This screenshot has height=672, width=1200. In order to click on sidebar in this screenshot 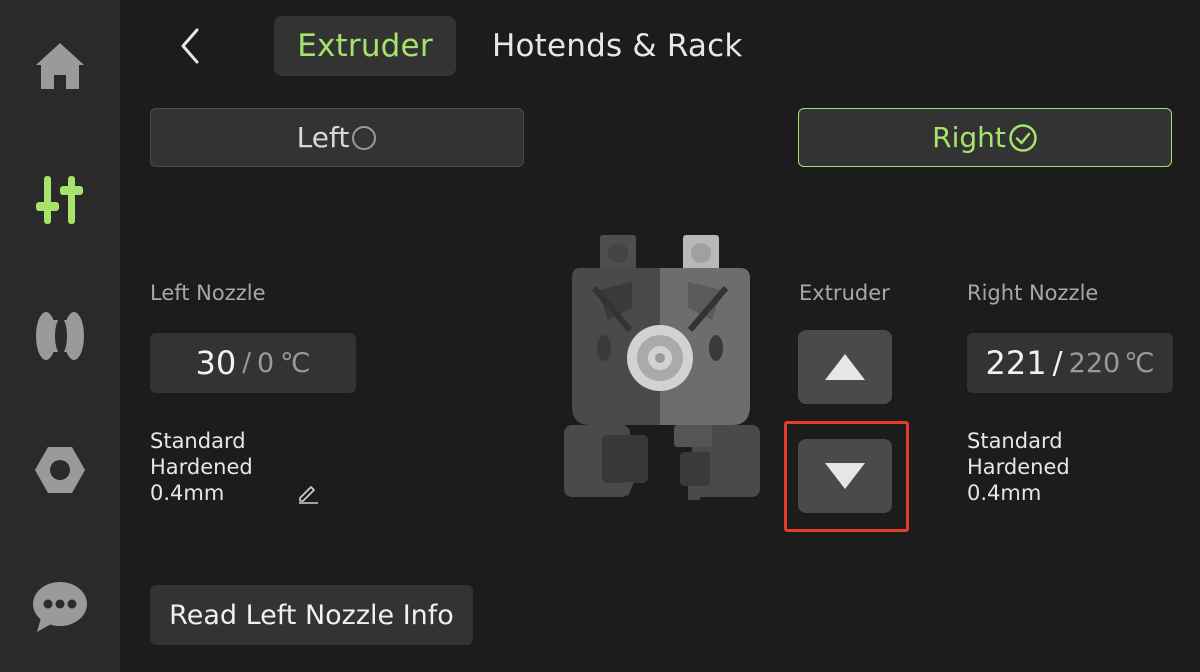, I will do `click(60, 336)`.